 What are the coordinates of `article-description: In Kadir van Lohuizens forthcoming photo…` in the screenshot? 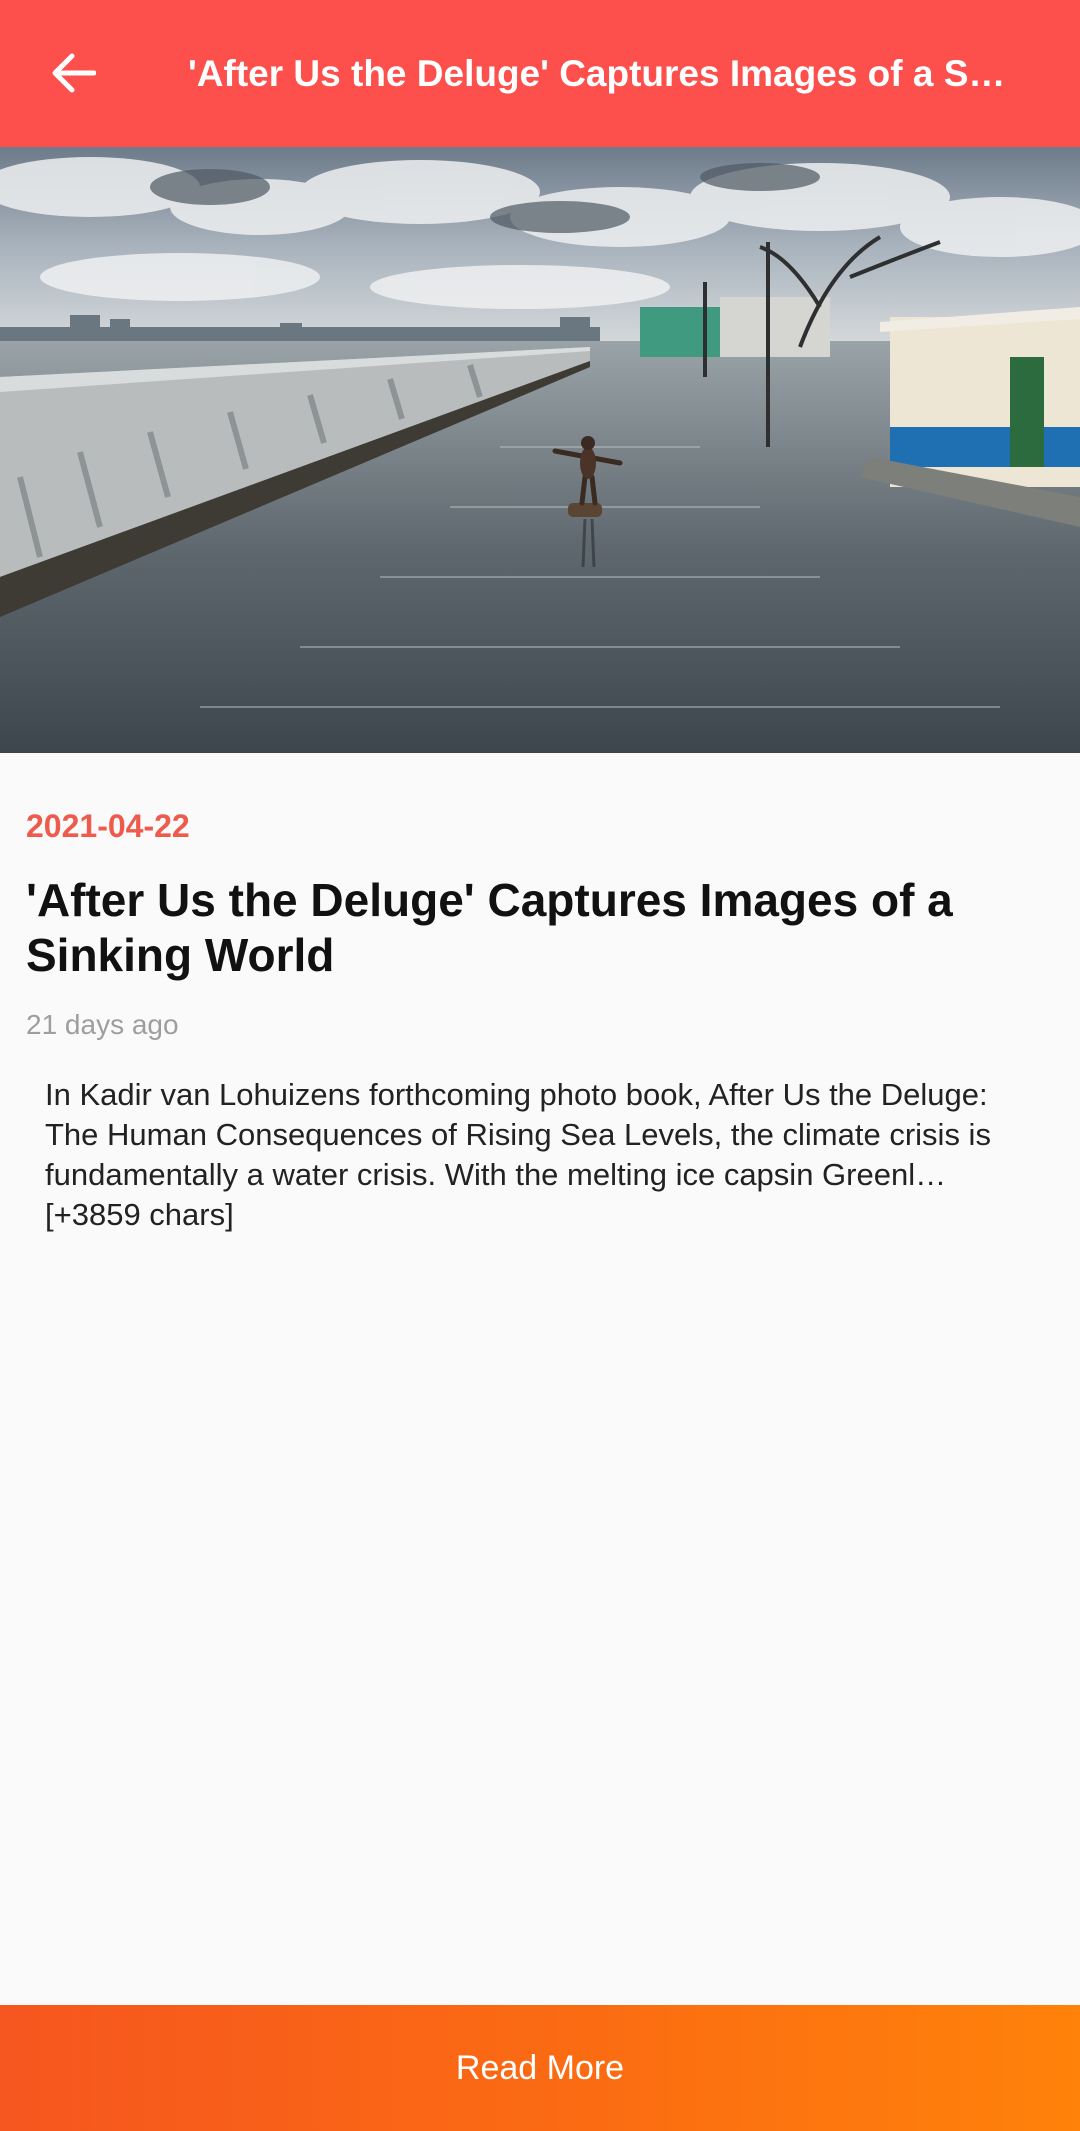 It's located at (518, 1154).